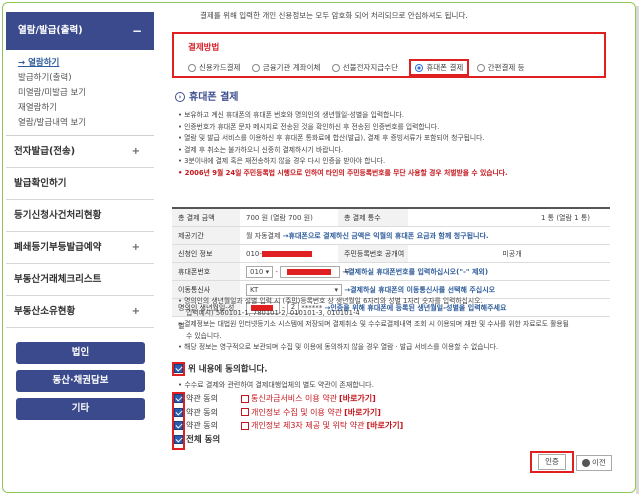  Describe the element at coordinates (137, 31) in the screenshot. I see `collapse-icon: −` at that location.